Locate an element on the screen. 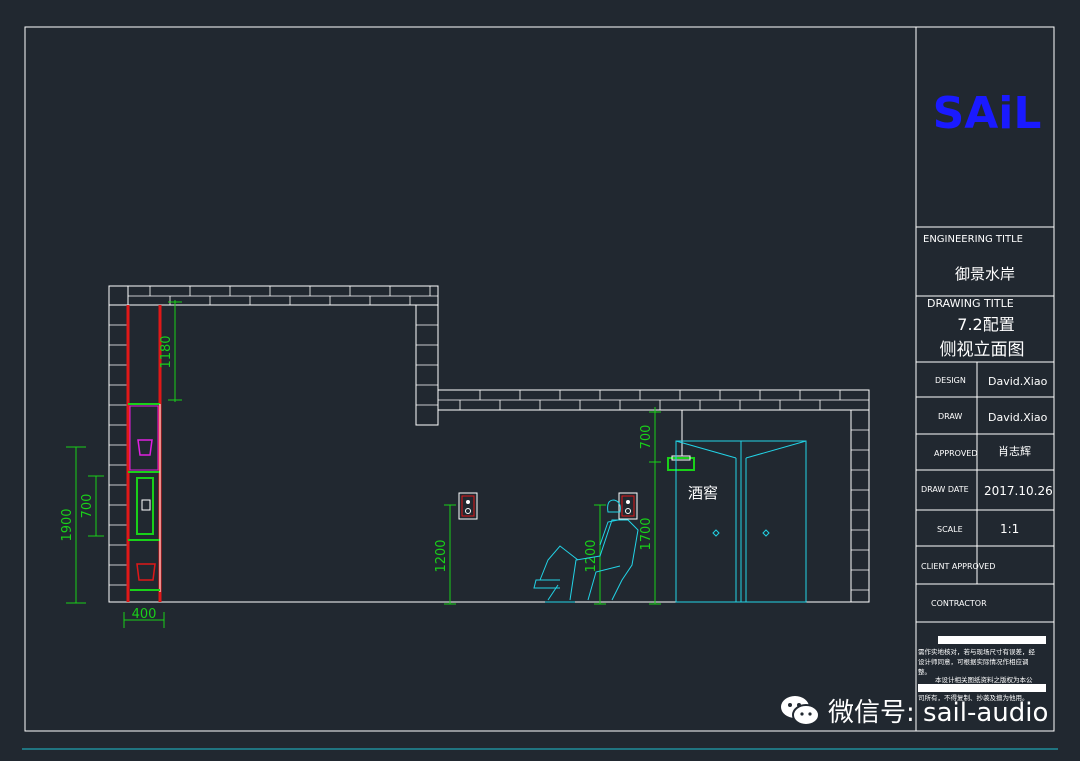  notes-line-1: 需作实地核对，若与现场尺寸有误差，经 is located at coordinates (977, 651).